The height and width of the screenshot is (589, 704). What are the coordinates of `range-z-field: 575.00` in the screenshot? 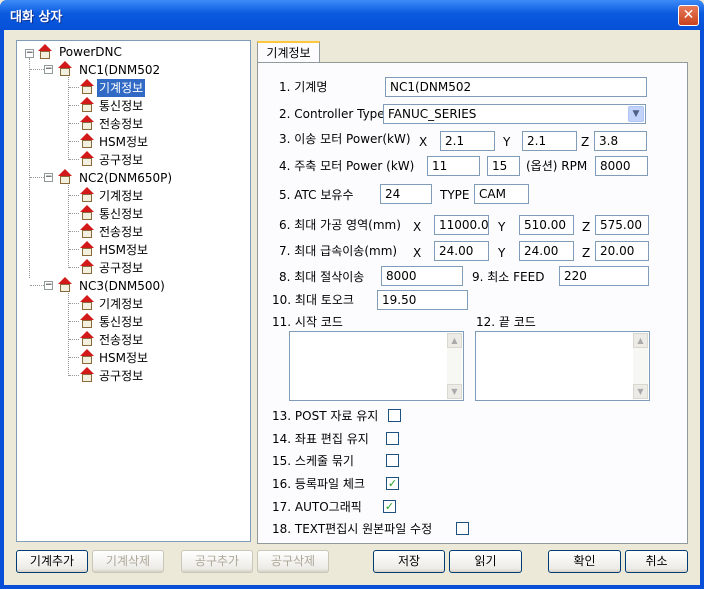 It's located at (622, 225).